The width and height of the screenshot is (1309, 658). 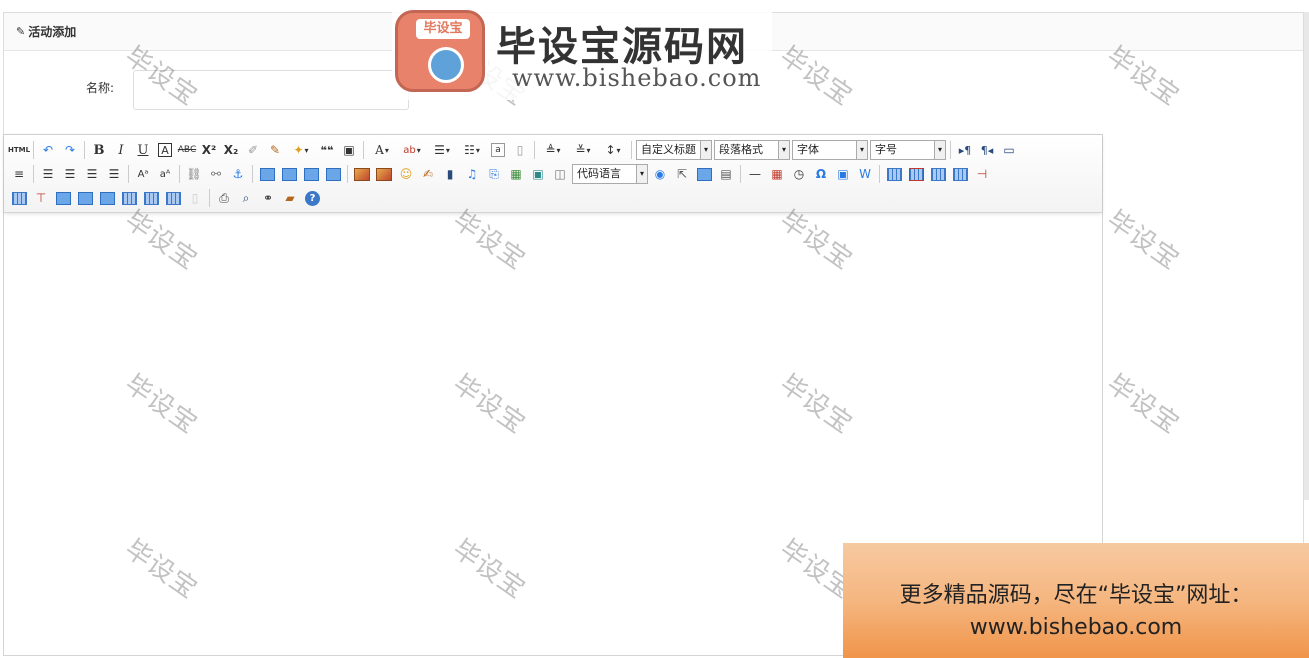 I want to click on horizontal-rule-icon: —, so click(x=755, y=174).